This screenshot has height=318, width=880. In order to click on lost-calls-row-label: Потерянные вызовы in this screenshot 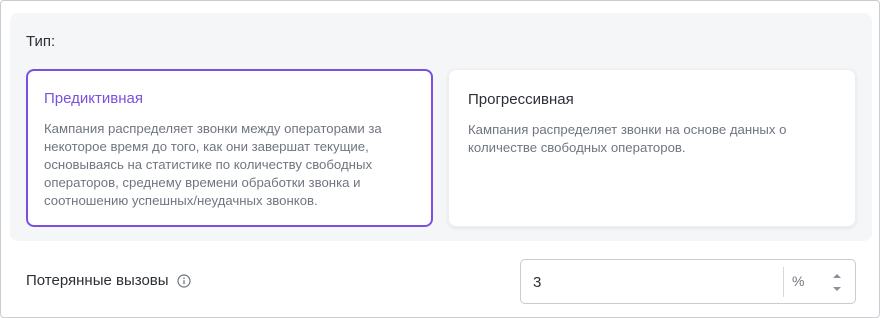, I will do `click(108, 280)`.